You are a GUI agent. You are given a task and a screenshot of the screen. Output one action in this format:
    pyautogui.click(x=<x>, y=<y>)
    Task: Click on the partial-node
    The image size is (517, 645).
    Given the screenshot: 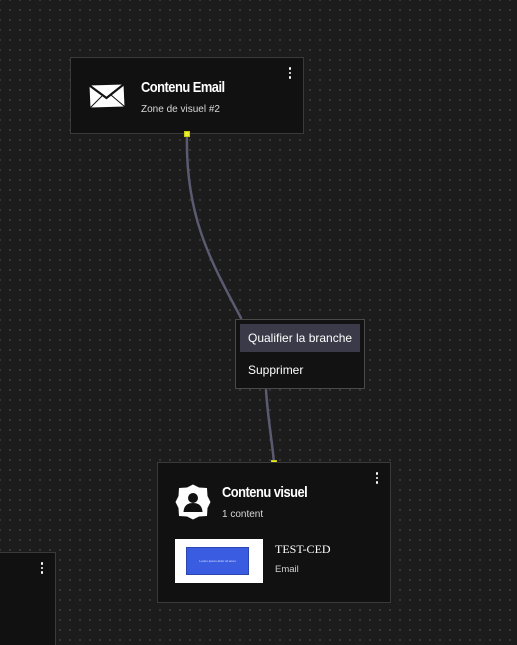 What is the action you would take?
    pyautogui.click(x=28, y=598)
    